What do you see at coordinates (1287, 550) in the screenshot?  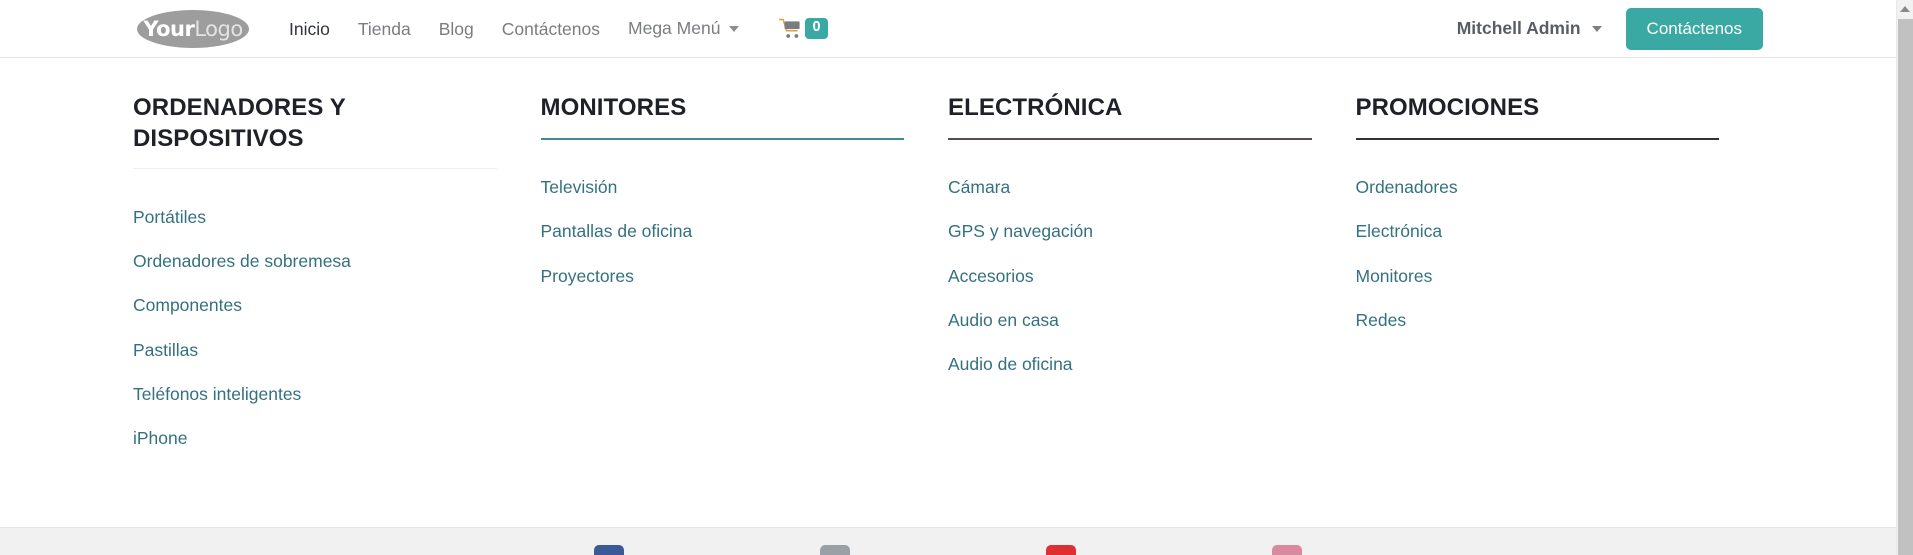 I see `instagram-icon` at bounding box center [1287, 550].